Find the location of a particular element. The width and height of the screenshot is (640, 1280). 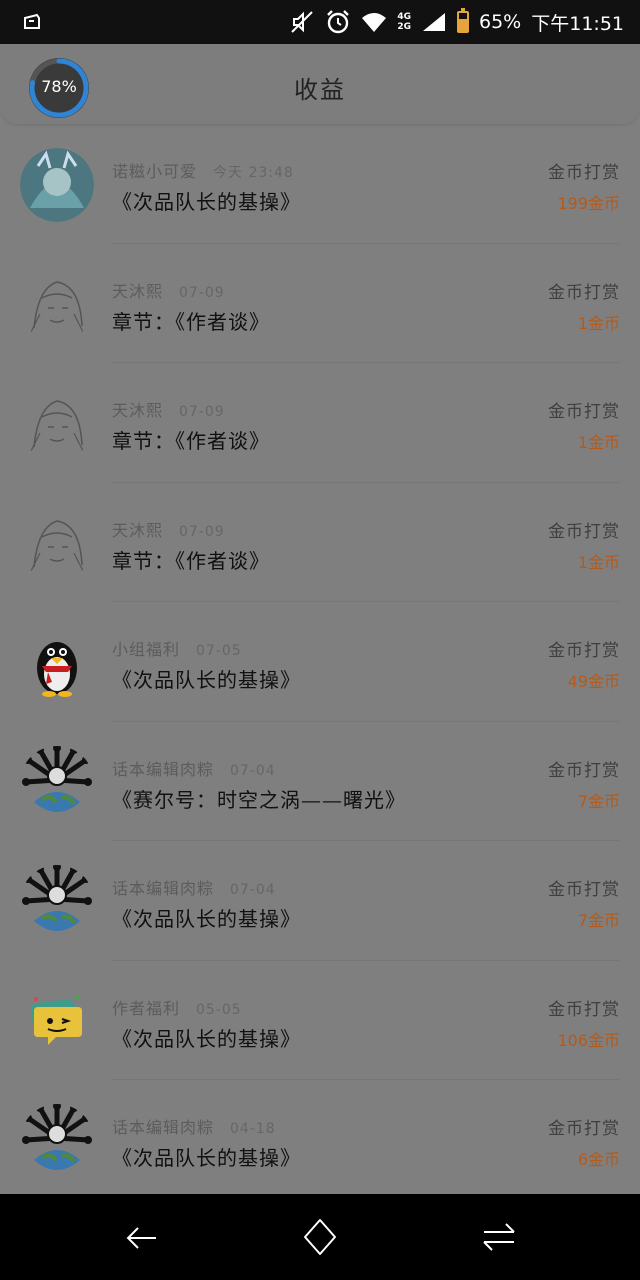

header: 78% 收益 is located at coordinates (320, 84).